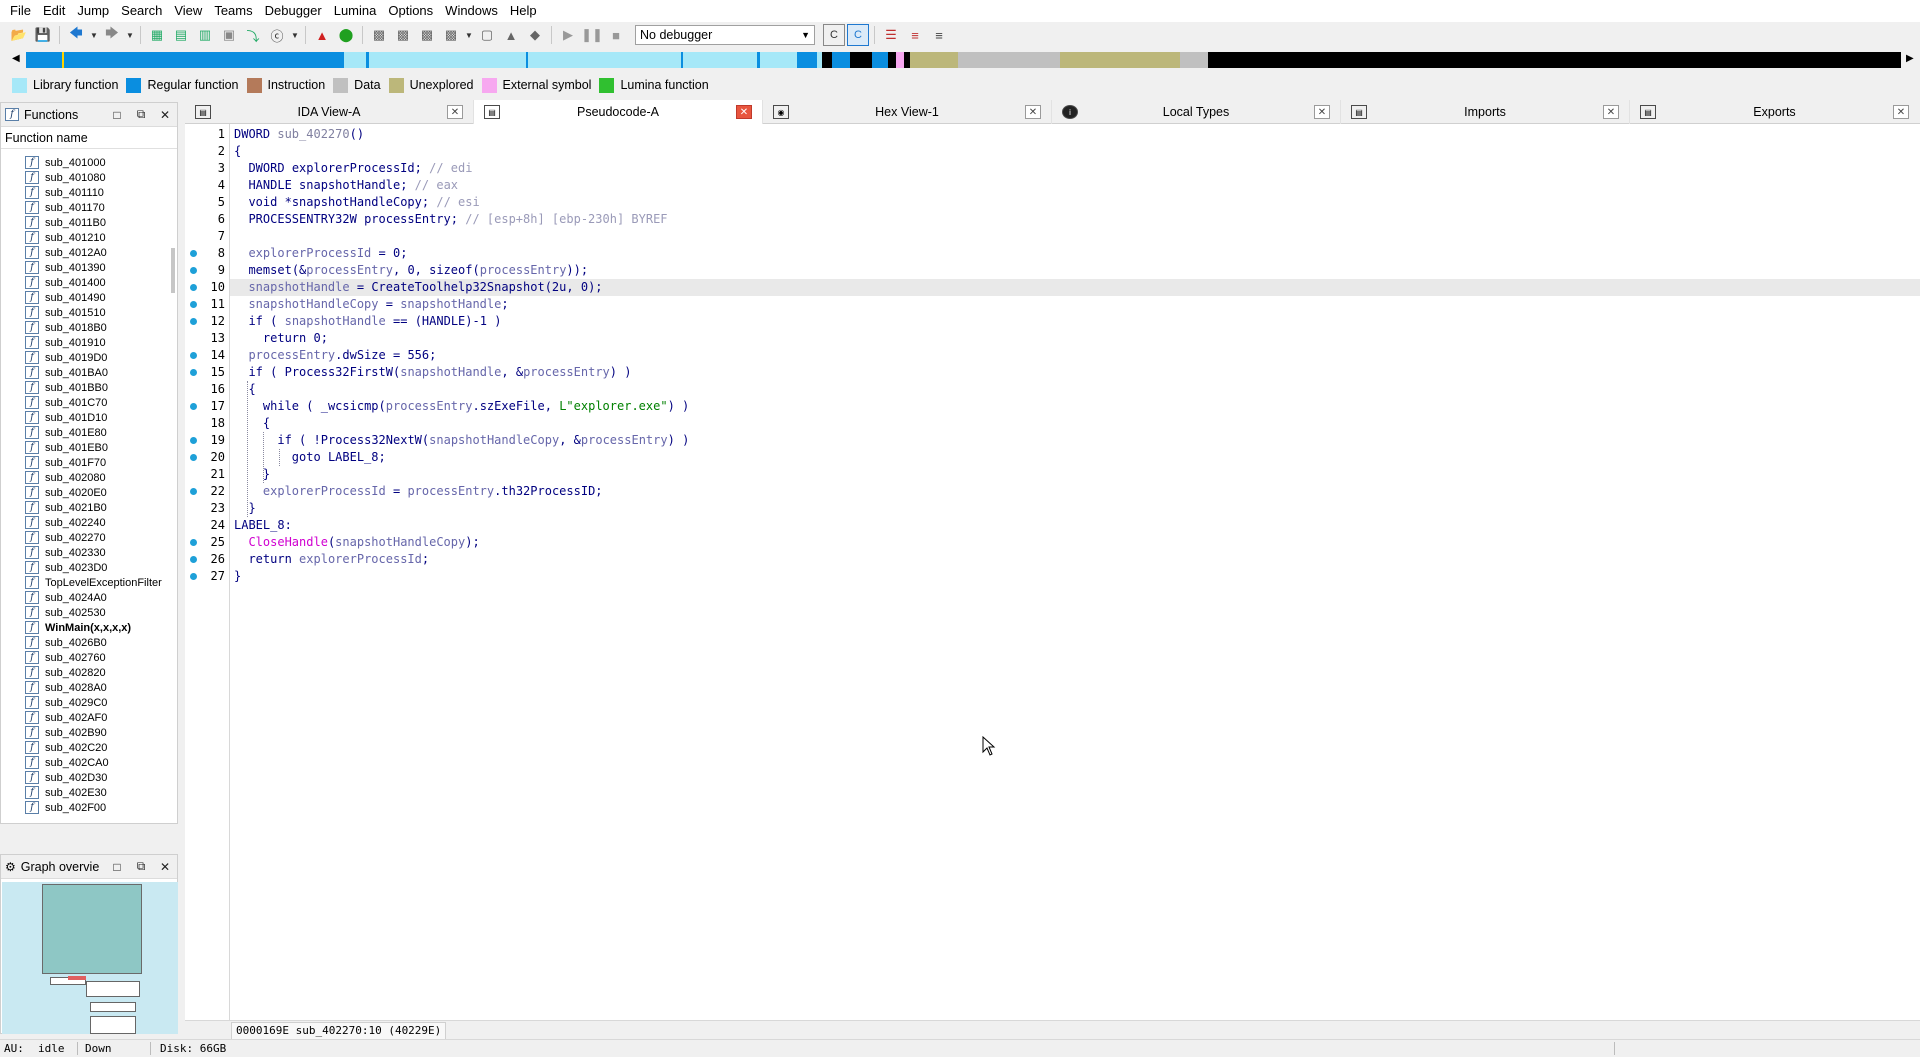  Describe the element at coordinates (233, 11) in the screenshot. I see `menu-teams: Teams` at that location.